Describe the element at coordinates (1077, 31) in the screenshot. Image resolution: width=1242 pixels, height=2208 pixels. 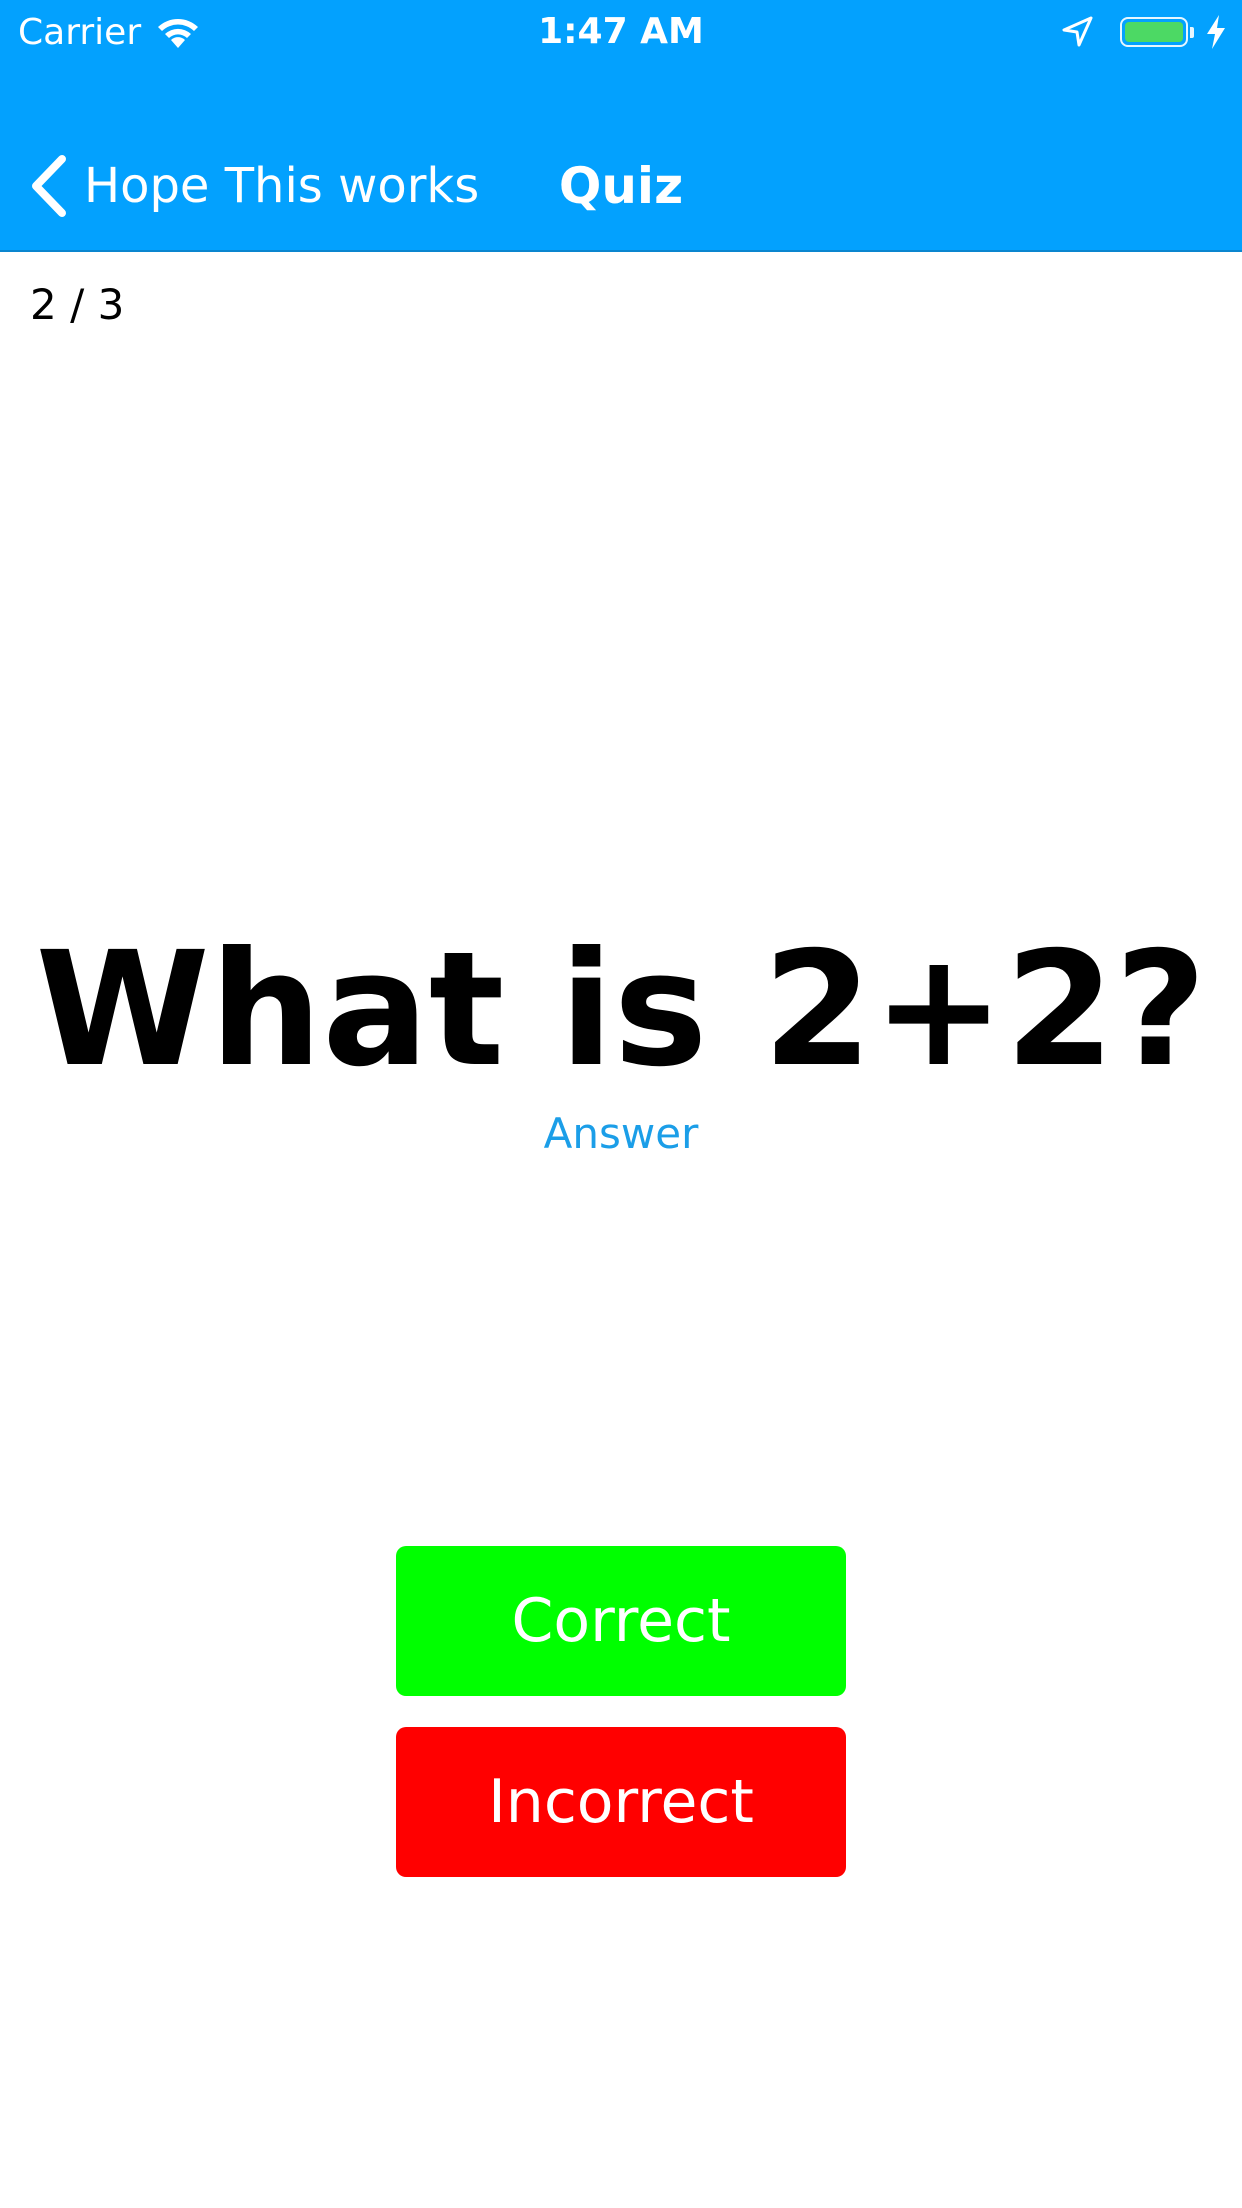
I see `location-arrow-icon` at that location.